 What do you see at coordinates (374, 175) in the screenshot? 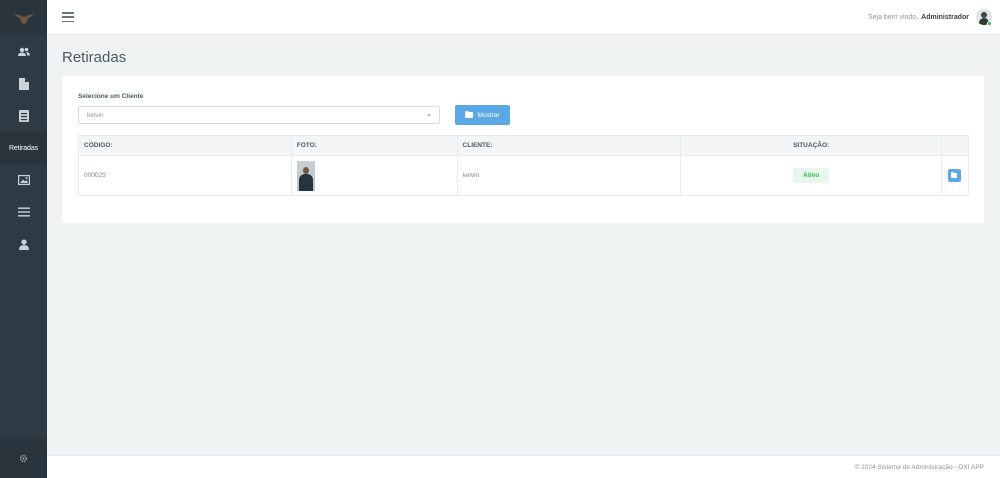
I see `cell-foto` at bounding box center [374, 175].